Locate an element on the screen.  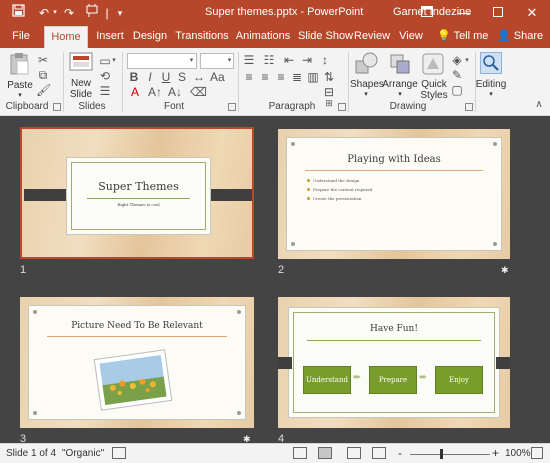
find-icon is located at coordinates (491, 63).